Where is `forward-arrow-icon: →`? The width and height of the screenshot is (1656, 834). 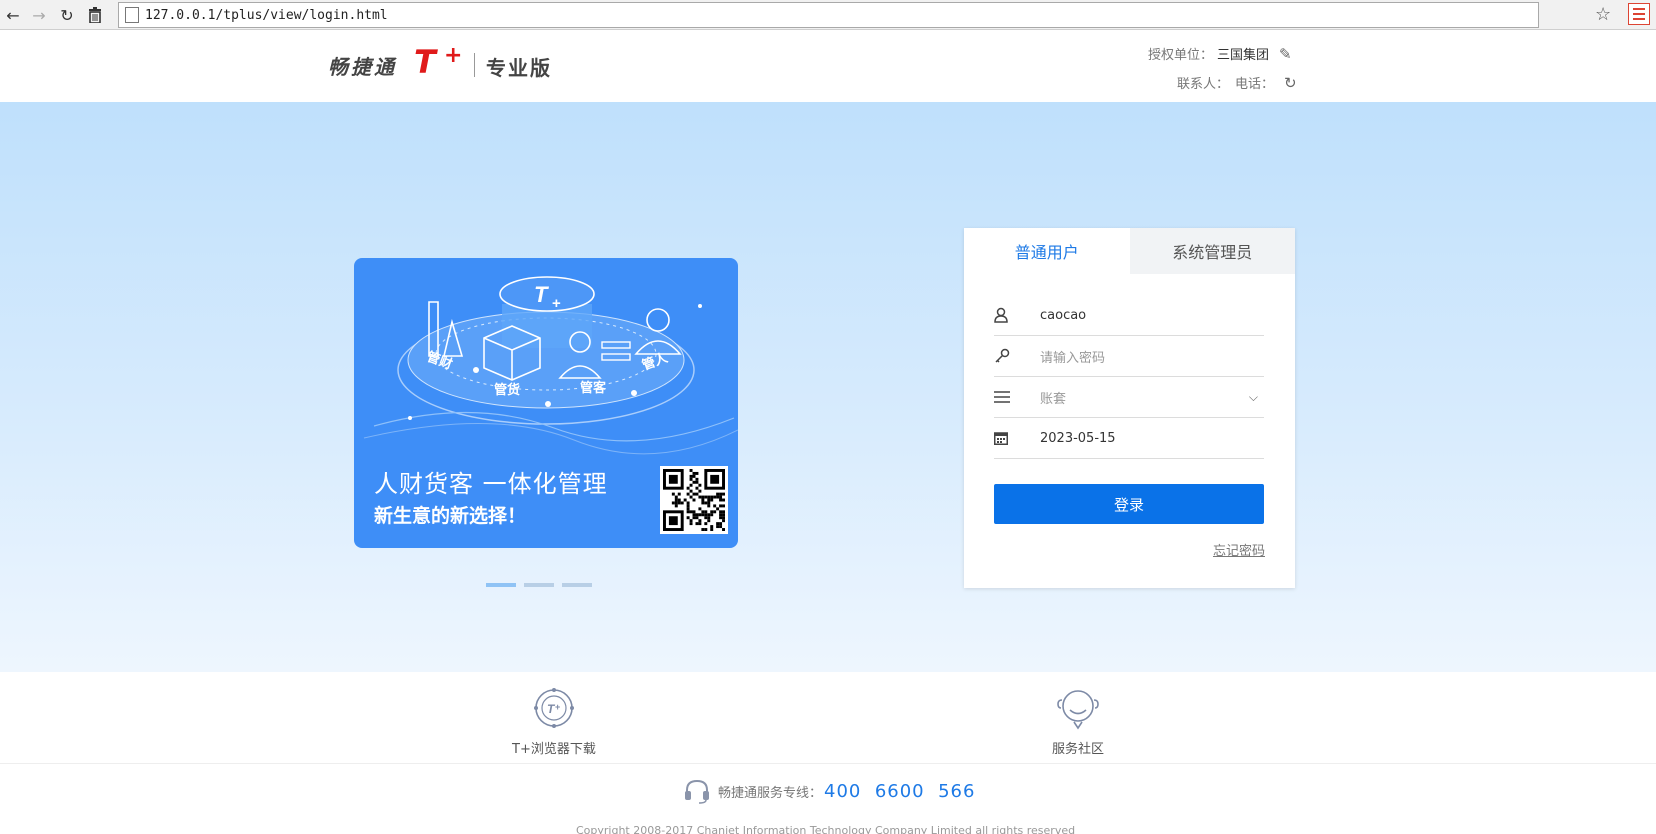 forward-arrow-icon: → is located at coordinates (39, 15).